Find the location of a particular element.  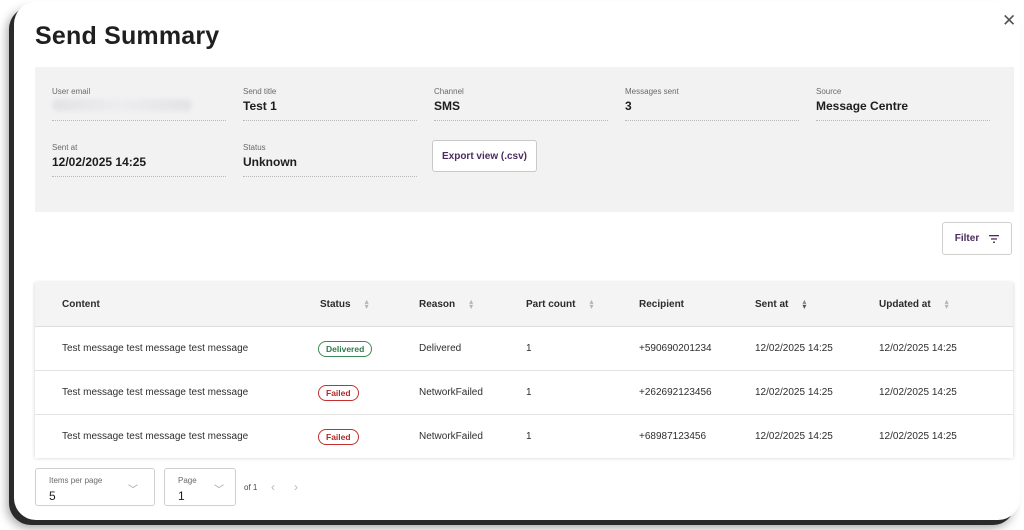

send-title-label: Send title is located at coordinates (260, 91).